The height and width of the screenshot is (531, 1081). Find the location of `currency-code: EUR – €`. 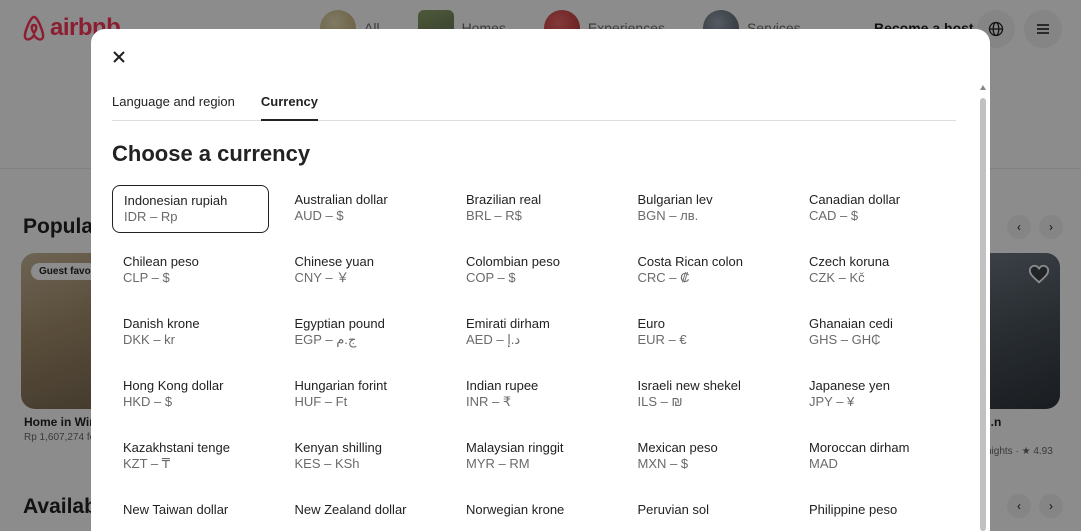

currency-code: EUR – € is located at coordinates (662, 339).